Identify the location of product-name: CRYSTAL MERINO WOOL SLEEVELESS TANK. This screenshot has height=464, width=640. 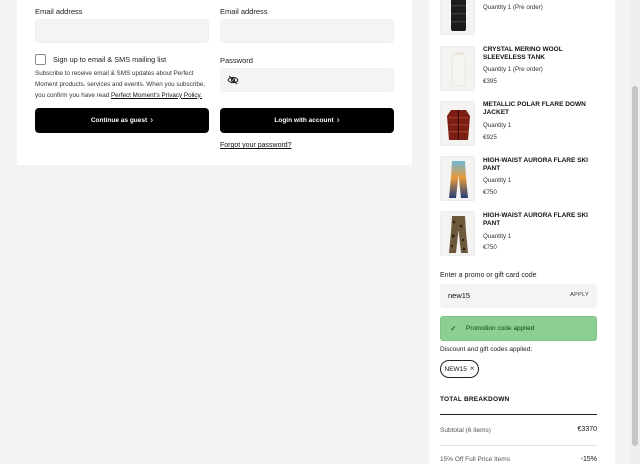
(538, 54).